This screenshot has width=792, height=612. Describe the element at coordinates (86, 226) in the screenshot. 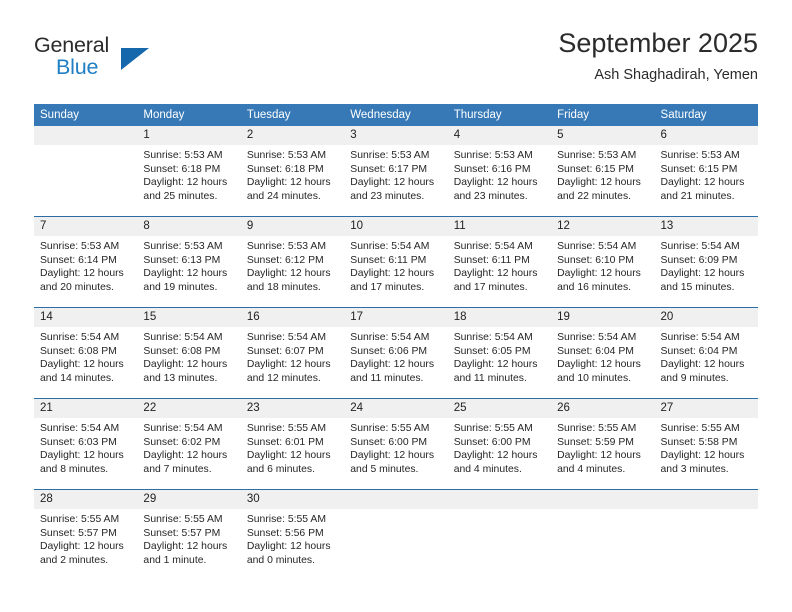

I see `day-number: 7` at that location.